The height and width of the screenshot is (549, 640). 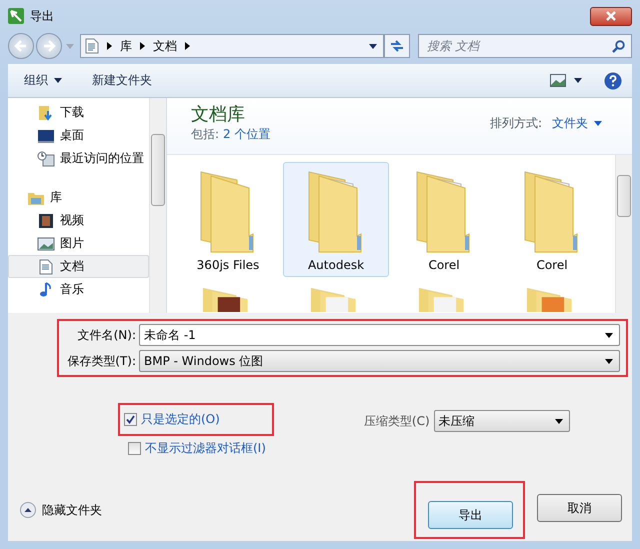 What do you see at coordinates (126, 46) in the screenshot?
I see `breadcrumb: 库` at bounding box center [126, 46].